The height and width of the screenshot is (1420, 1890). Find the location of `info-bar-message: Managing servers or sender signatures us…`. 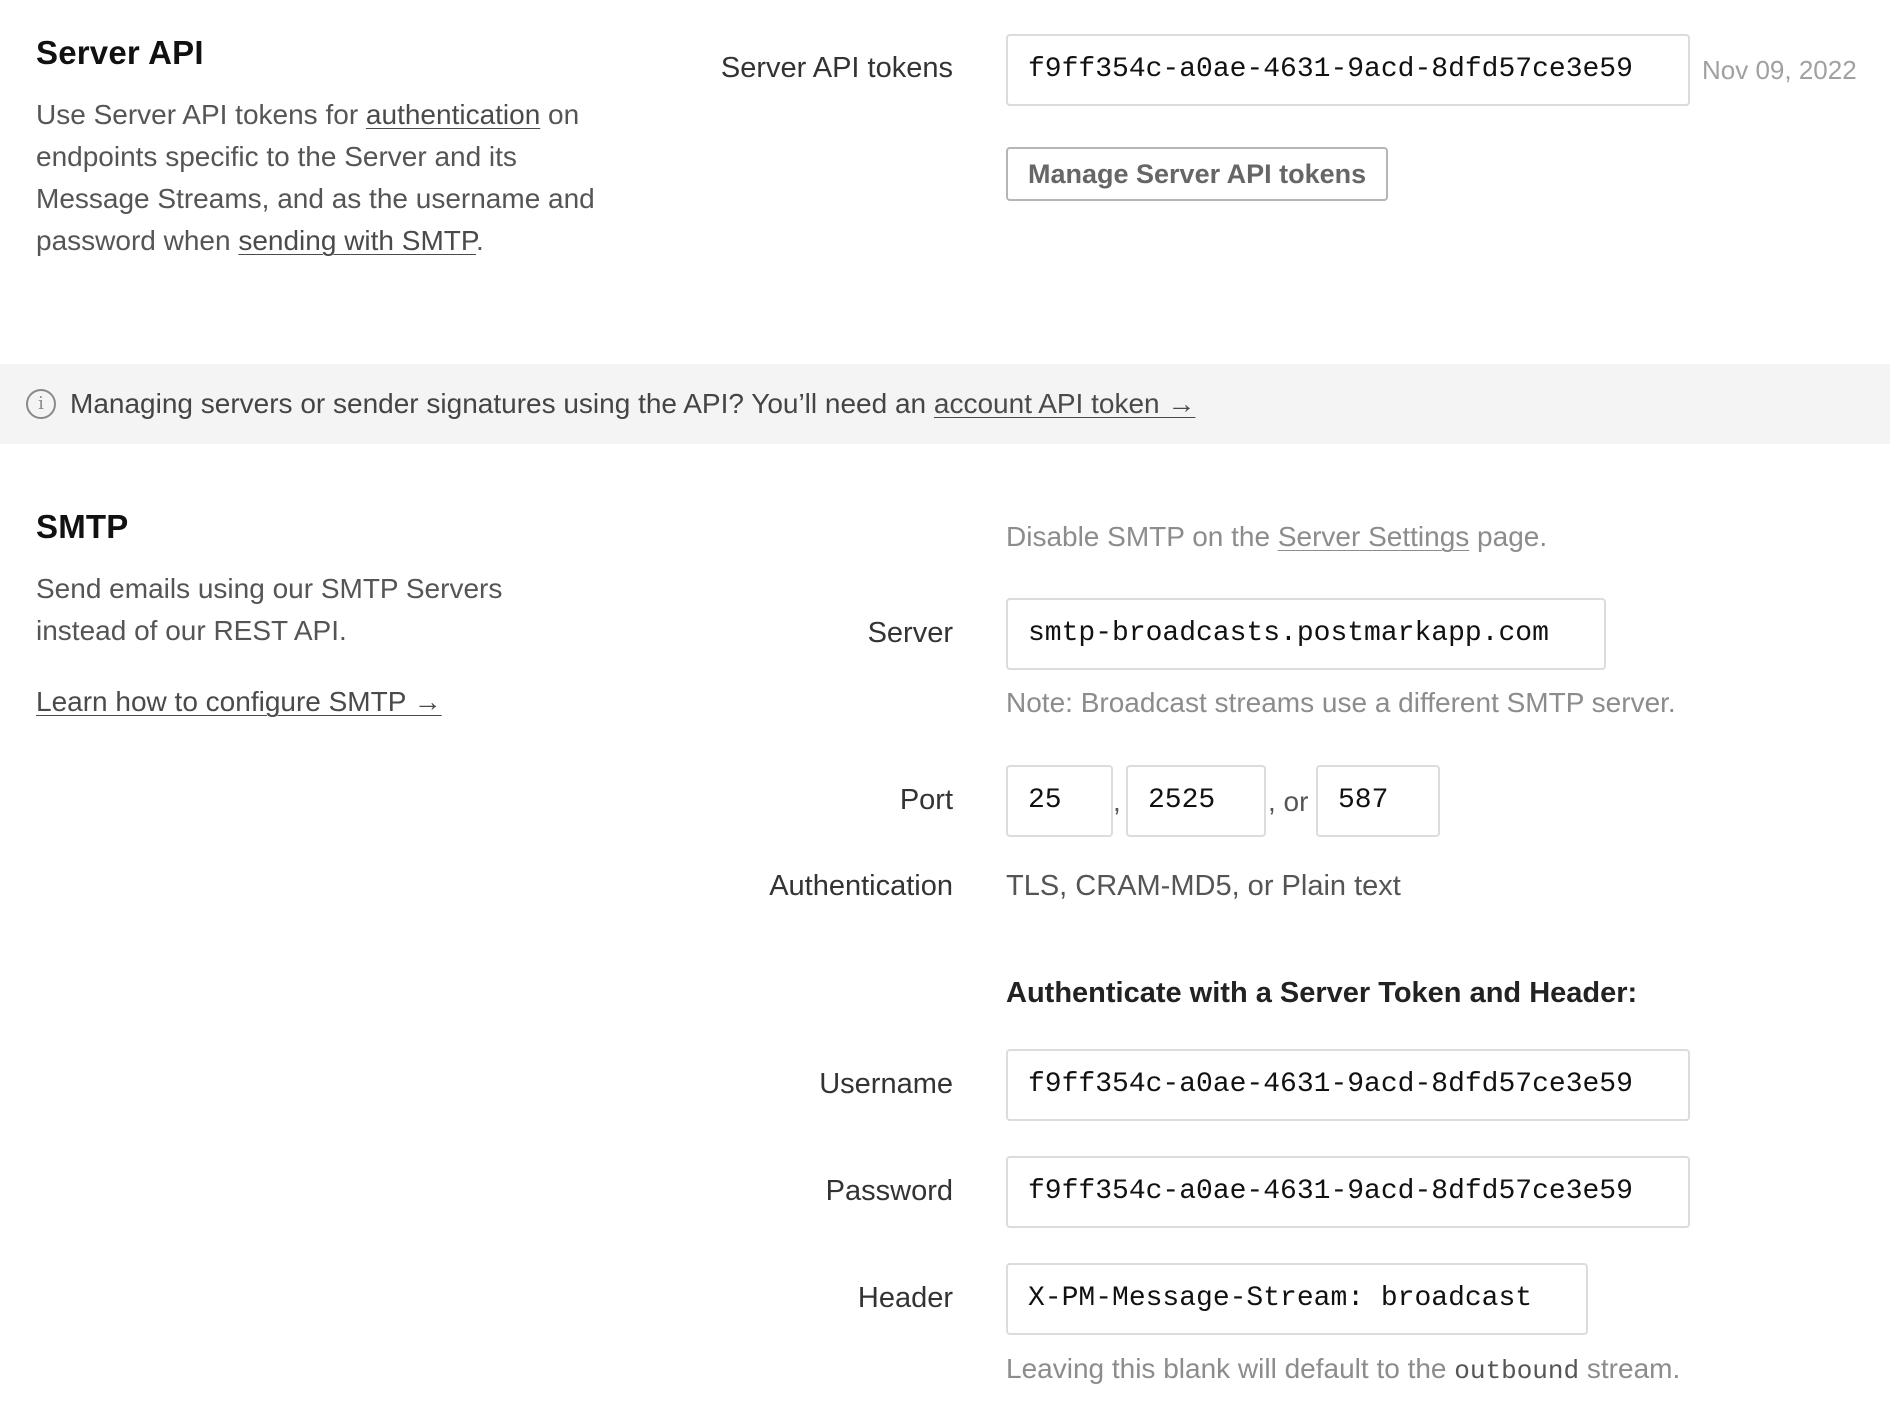

info-bar-message: Managing servers or sender signatures us… is located at coordinates (502, 403).